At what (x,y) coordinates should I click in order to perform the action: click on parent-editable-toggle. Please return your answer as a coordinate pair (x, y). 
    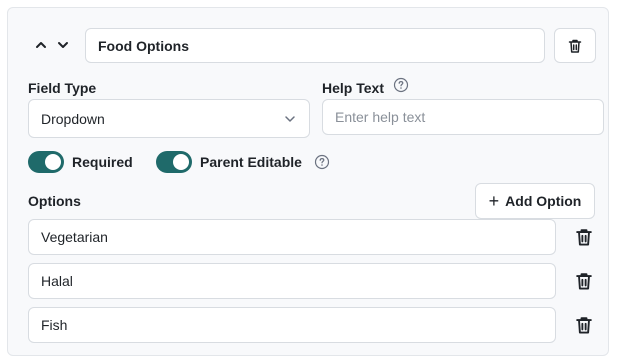
    Looking at the image, I should click on (174, 162).